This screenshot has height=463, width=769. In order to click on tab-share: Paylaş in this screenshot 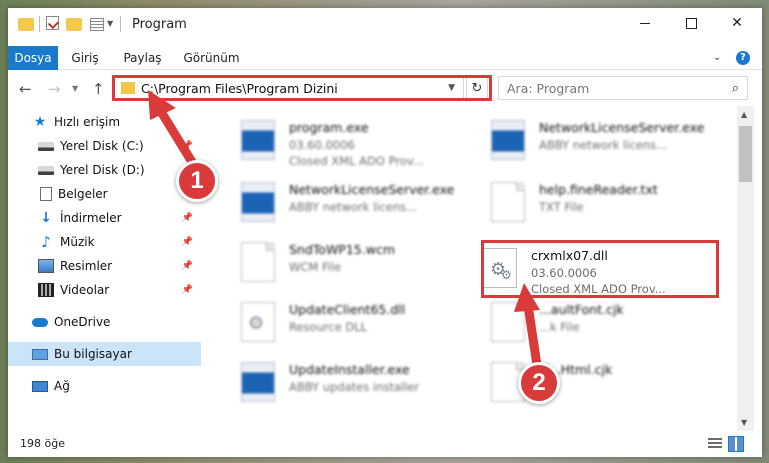, I will do `click(142, 58)`.